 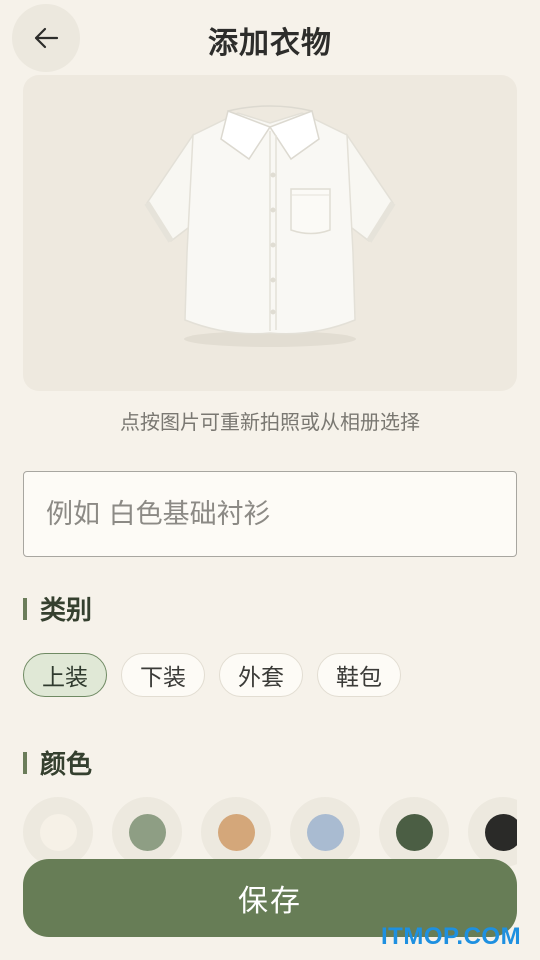 I want to click on color-swatch-light-blue, so click(x=325, y=832).